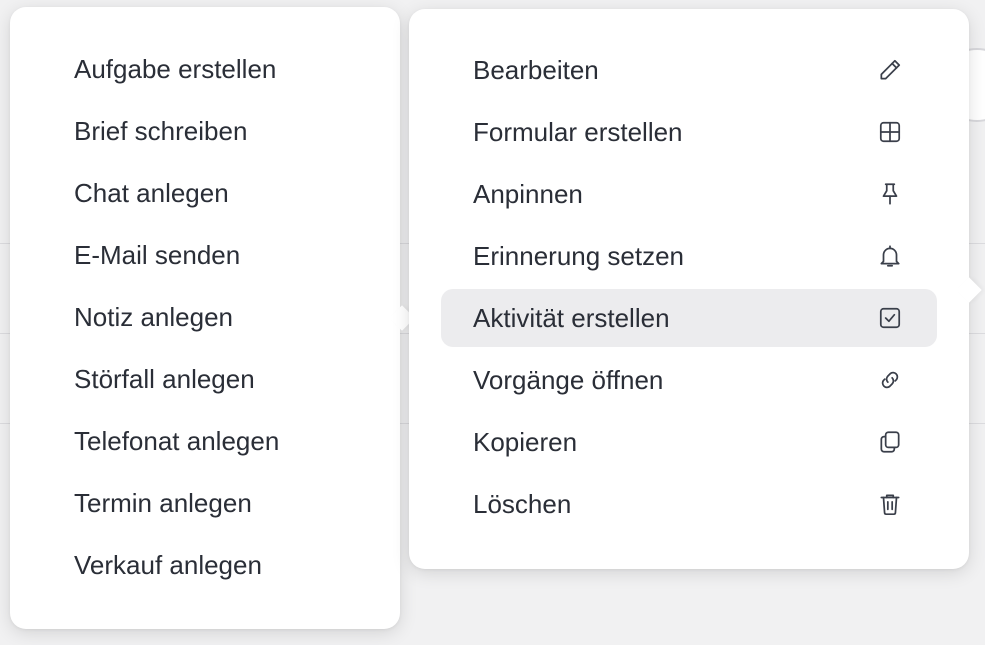 The width and height of the screenshot is (985, 645). Describe the element at coordinates (160, 131) in the screenshot. I see `menu-item-brief-schreiben: Brief schreiben` at that location.